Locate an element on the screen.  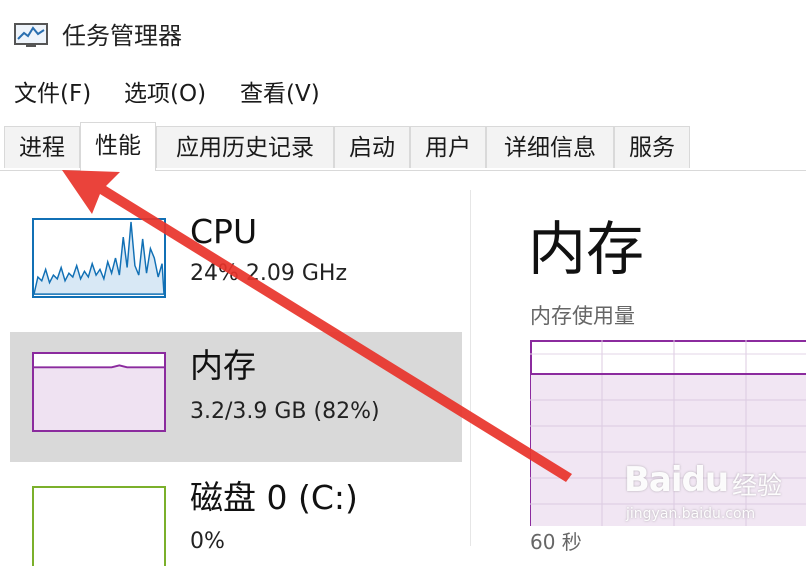
watermark-brand: Baidu is located at coordinates (676, 480).